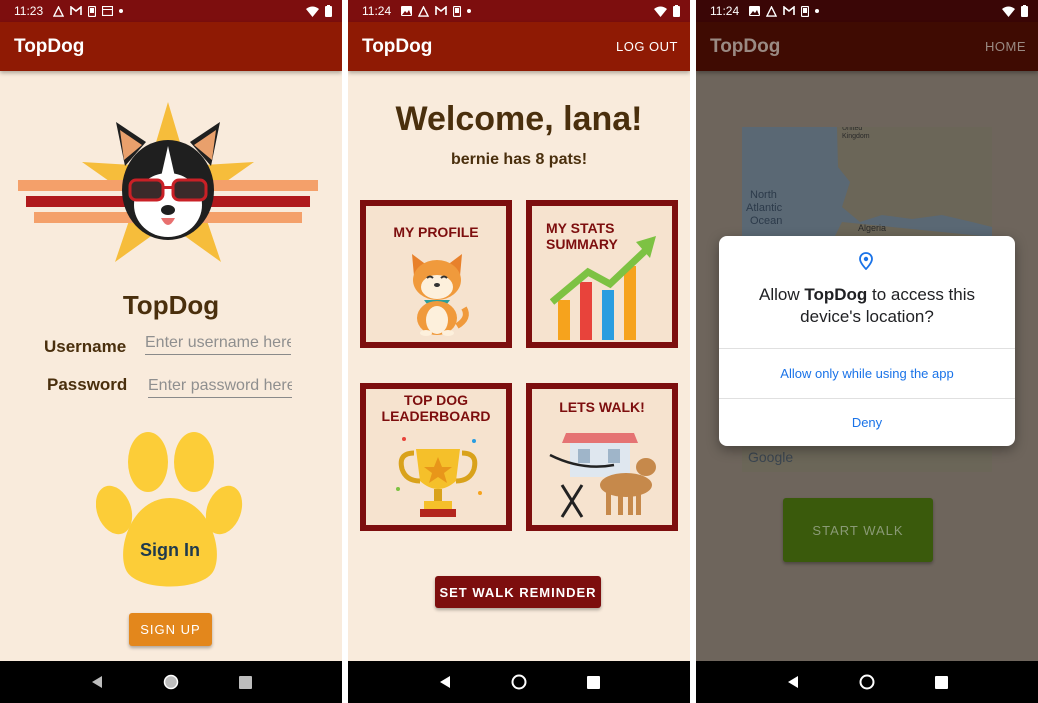  I want to click on username-input, so click(218, 343).